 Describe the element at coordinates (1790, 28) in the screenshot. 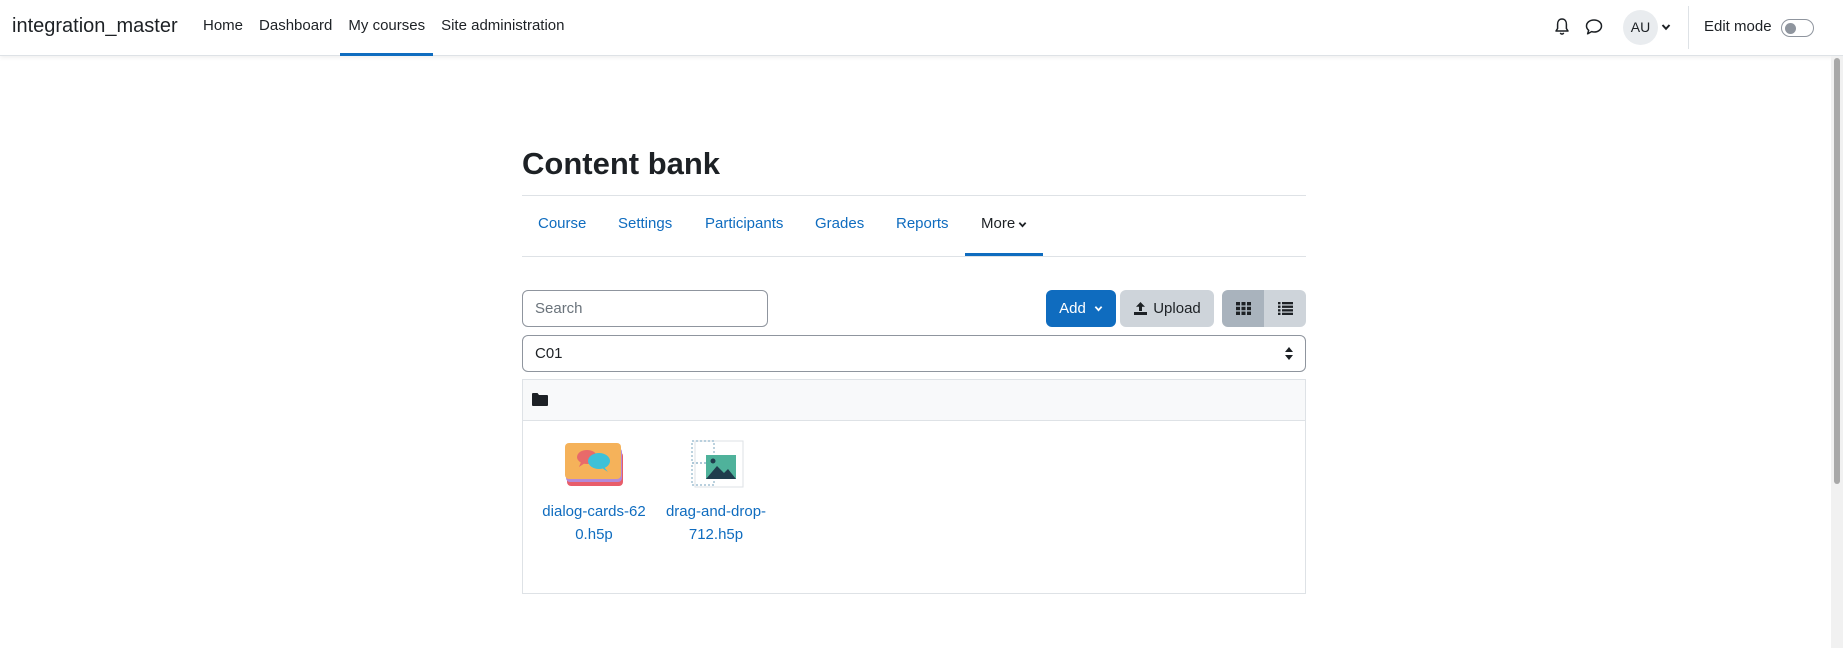

I see `toggle-knob` at that location.